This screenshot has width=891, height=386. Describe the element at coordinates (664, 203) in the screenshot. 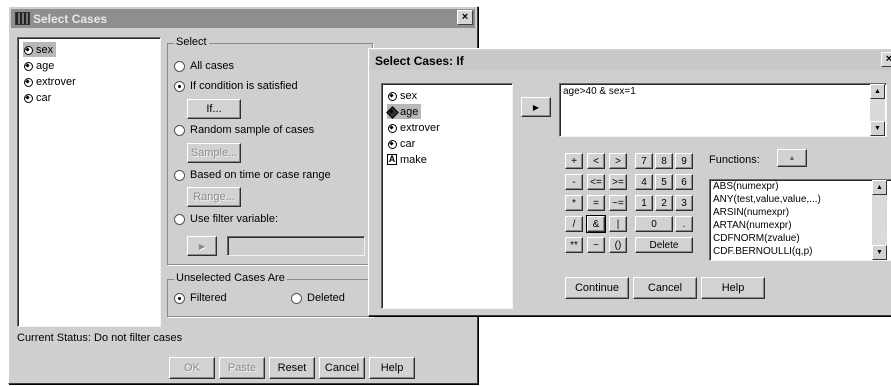

I see `key-2: 2` at that location.